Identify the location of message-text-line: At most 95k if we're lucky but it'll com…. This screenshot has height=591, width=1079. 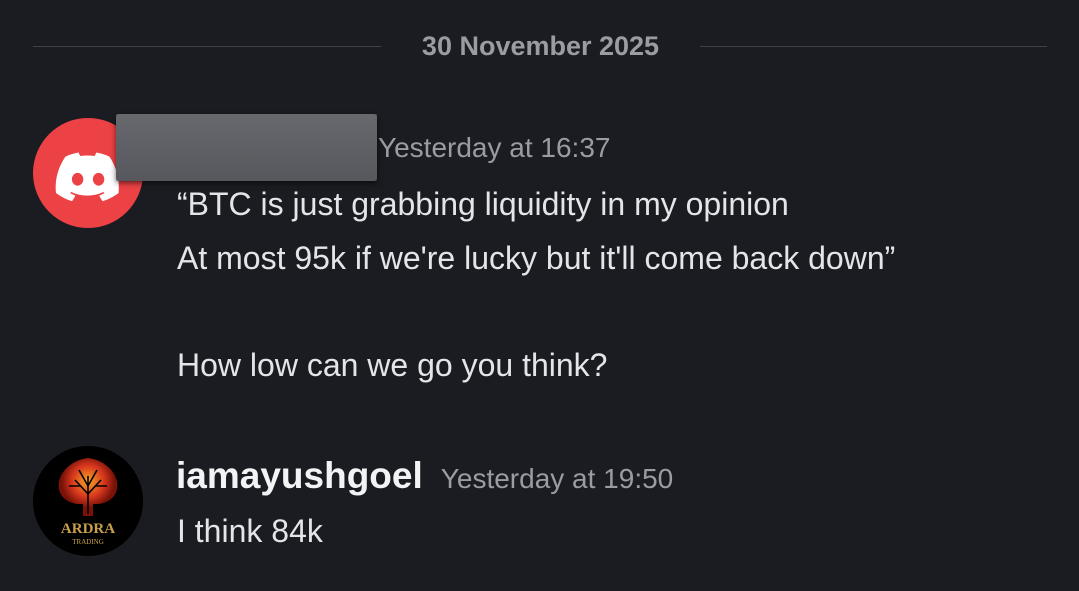
(536, 258).